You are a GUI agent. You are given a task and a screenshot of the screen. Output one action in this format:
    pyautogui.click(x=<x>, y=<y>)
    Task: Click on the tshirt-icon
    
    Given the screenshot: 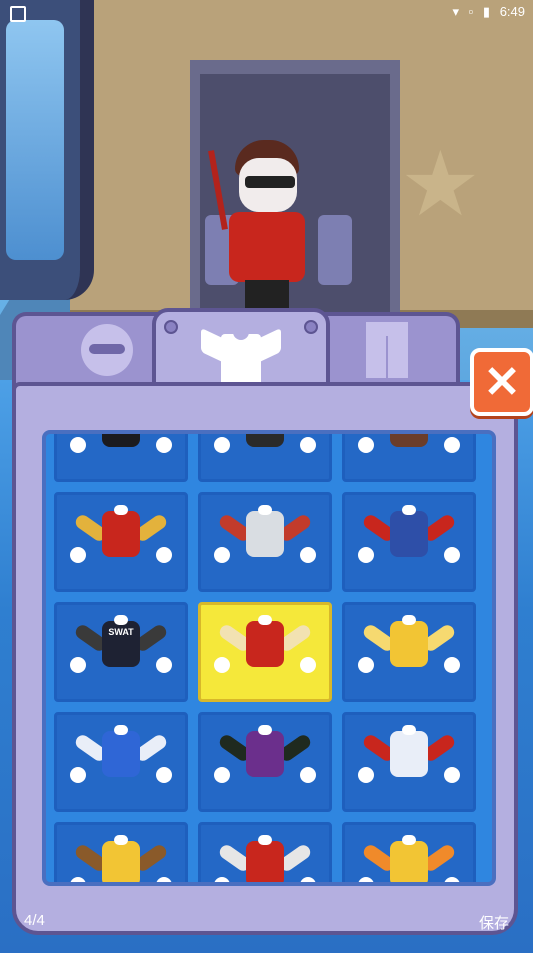 What is the action you would take?
    pyautogui.click(x=241, y=357)
    